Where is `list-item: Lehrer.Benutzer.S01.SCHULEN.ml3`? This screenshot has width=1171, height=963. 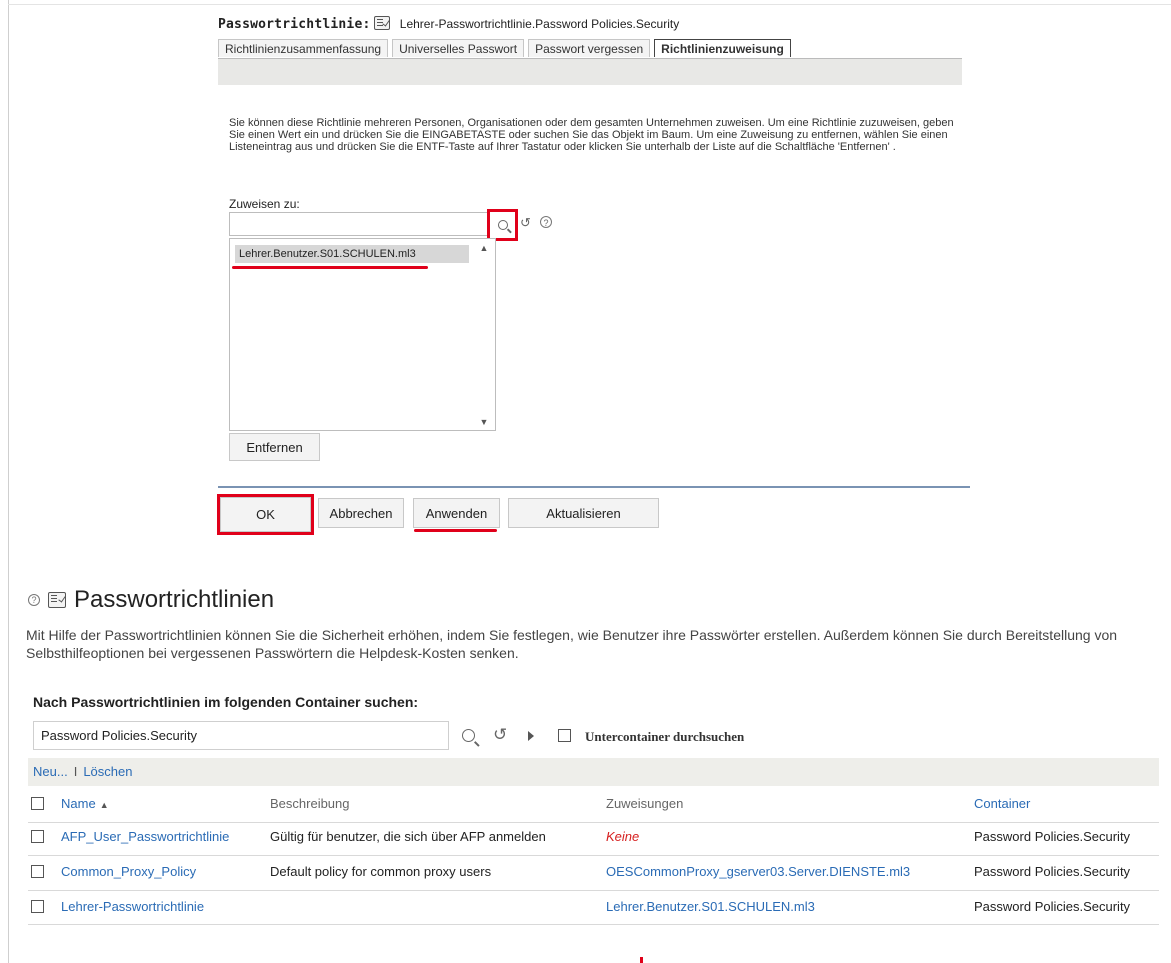
list-item: Lehrer.Benutzer.S01.SCHULEN.ml3 is located at coordinates (352, 254).